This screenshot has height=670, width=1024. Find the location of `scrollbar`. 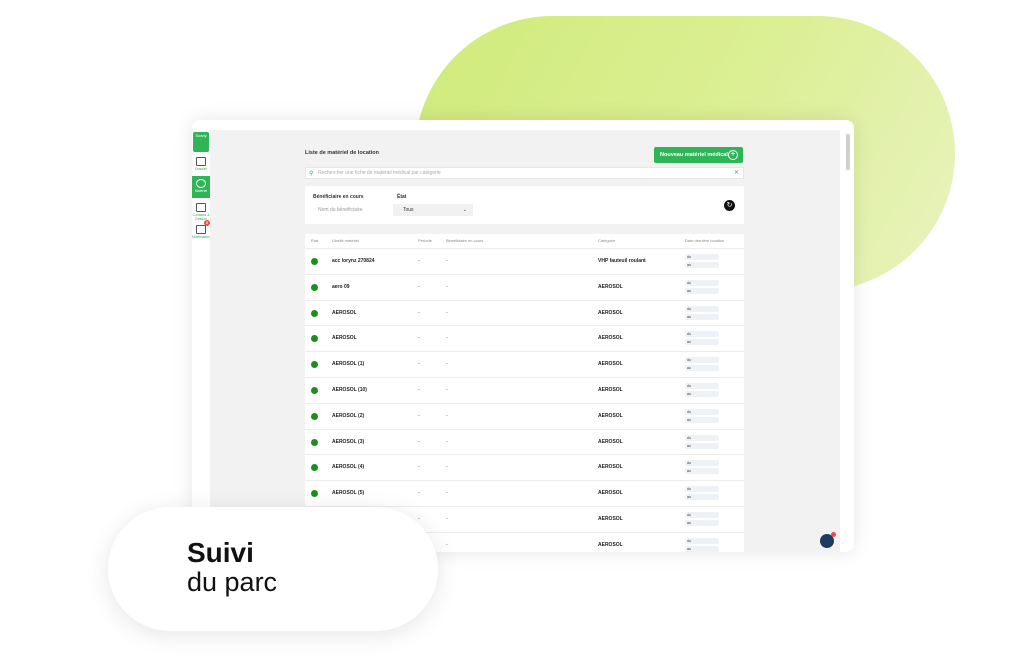

scrollbar is located at coordinates (848, 152).